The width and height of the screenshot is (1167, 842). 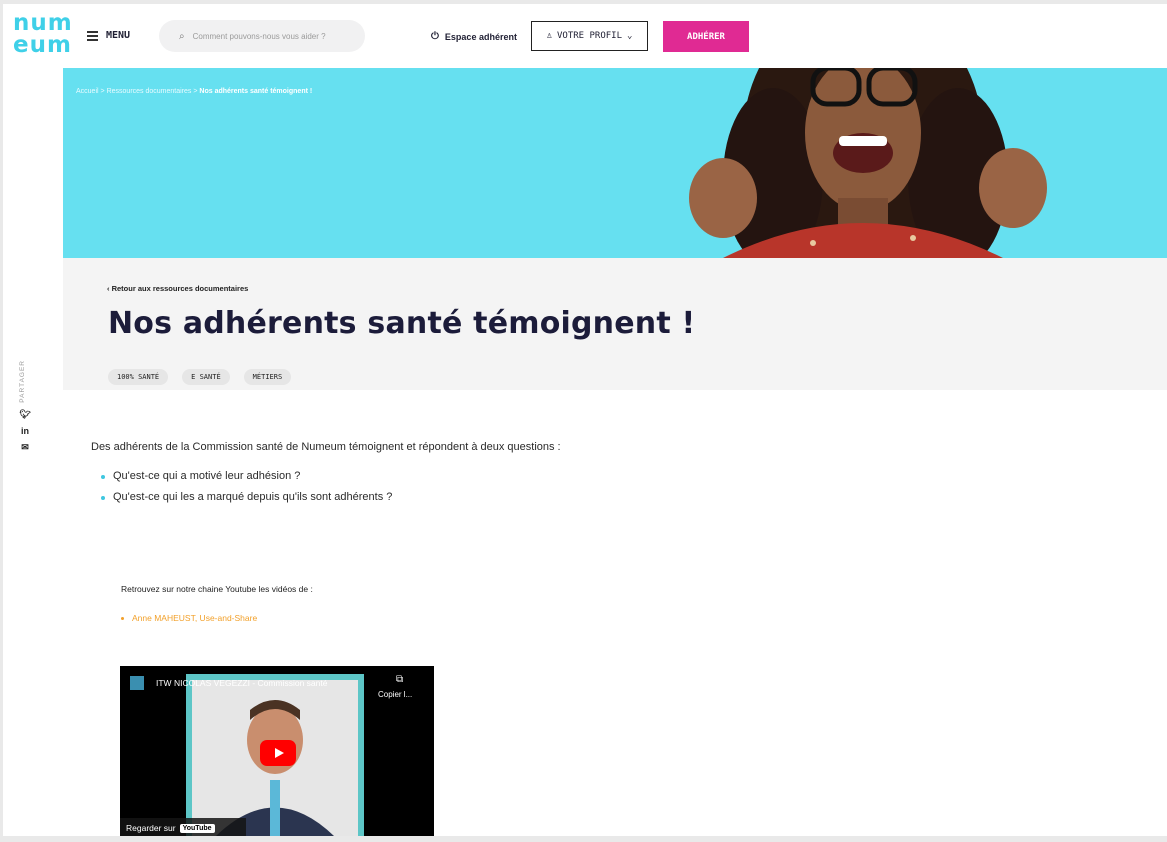 I want to click on back-label: Retour aux ressources documentaires, so click(x=180, y=288).